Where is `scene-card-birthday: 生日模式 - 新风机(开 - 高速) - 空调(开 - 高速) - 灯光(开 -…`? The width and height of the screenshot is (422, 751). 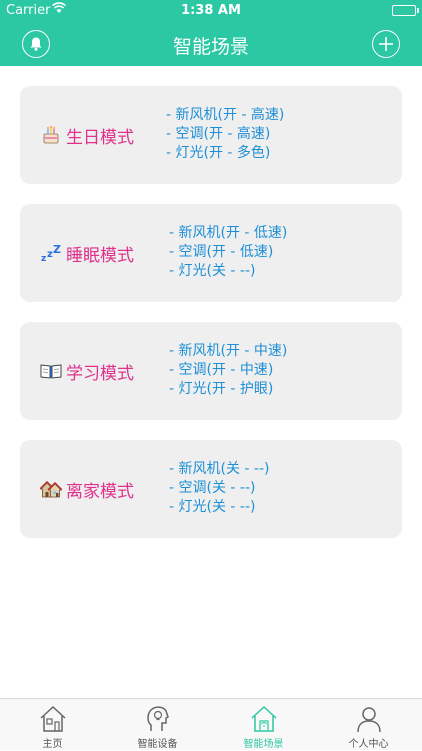
scene-card-birthday: 生日模式 - 新风机(开 - 高速) - 空调(开 - 高速) - 灯光(开 -… is located at coordinates (211, 135).